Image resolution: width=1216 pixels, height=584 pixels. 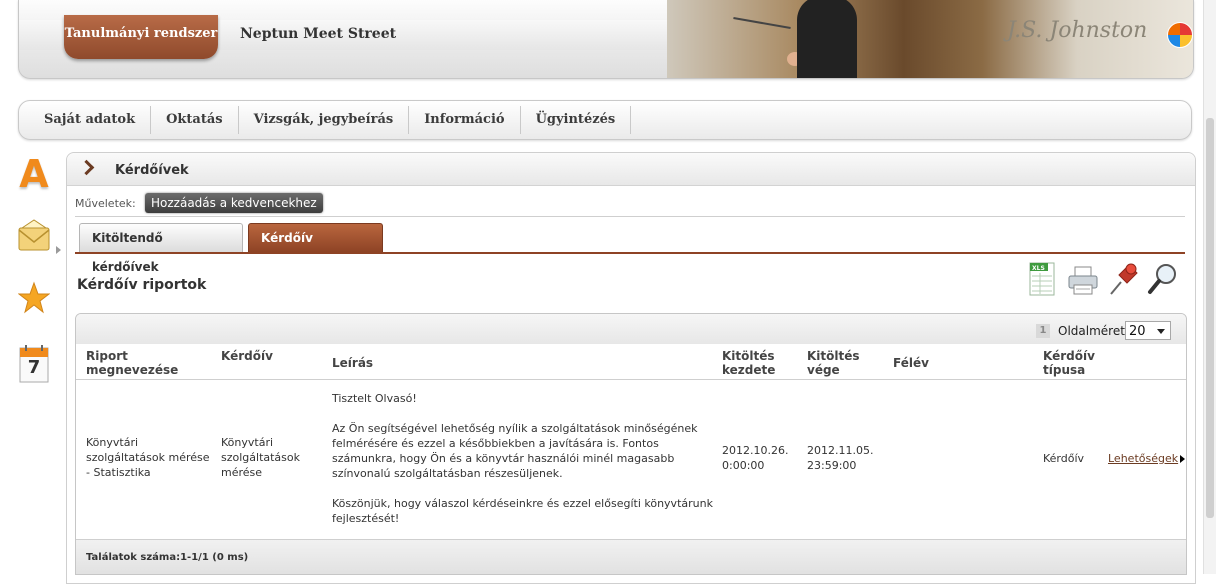 I want to click on menu-item-information: Információ, so click(x=465, y=120).